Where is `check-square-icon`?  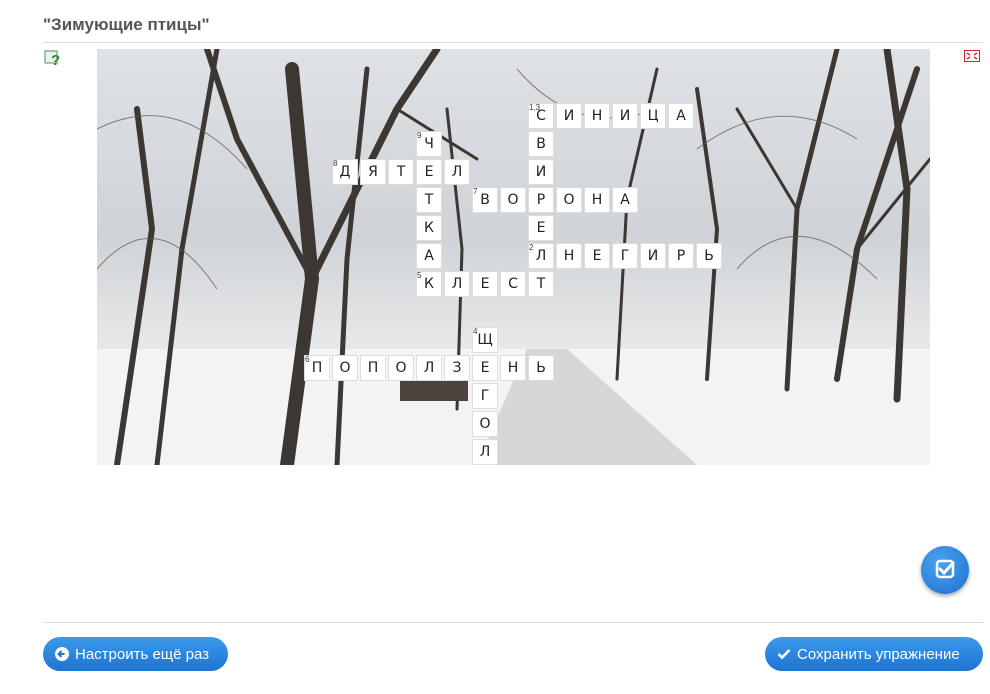 check-square-icon is located at coordinates (945, 569).